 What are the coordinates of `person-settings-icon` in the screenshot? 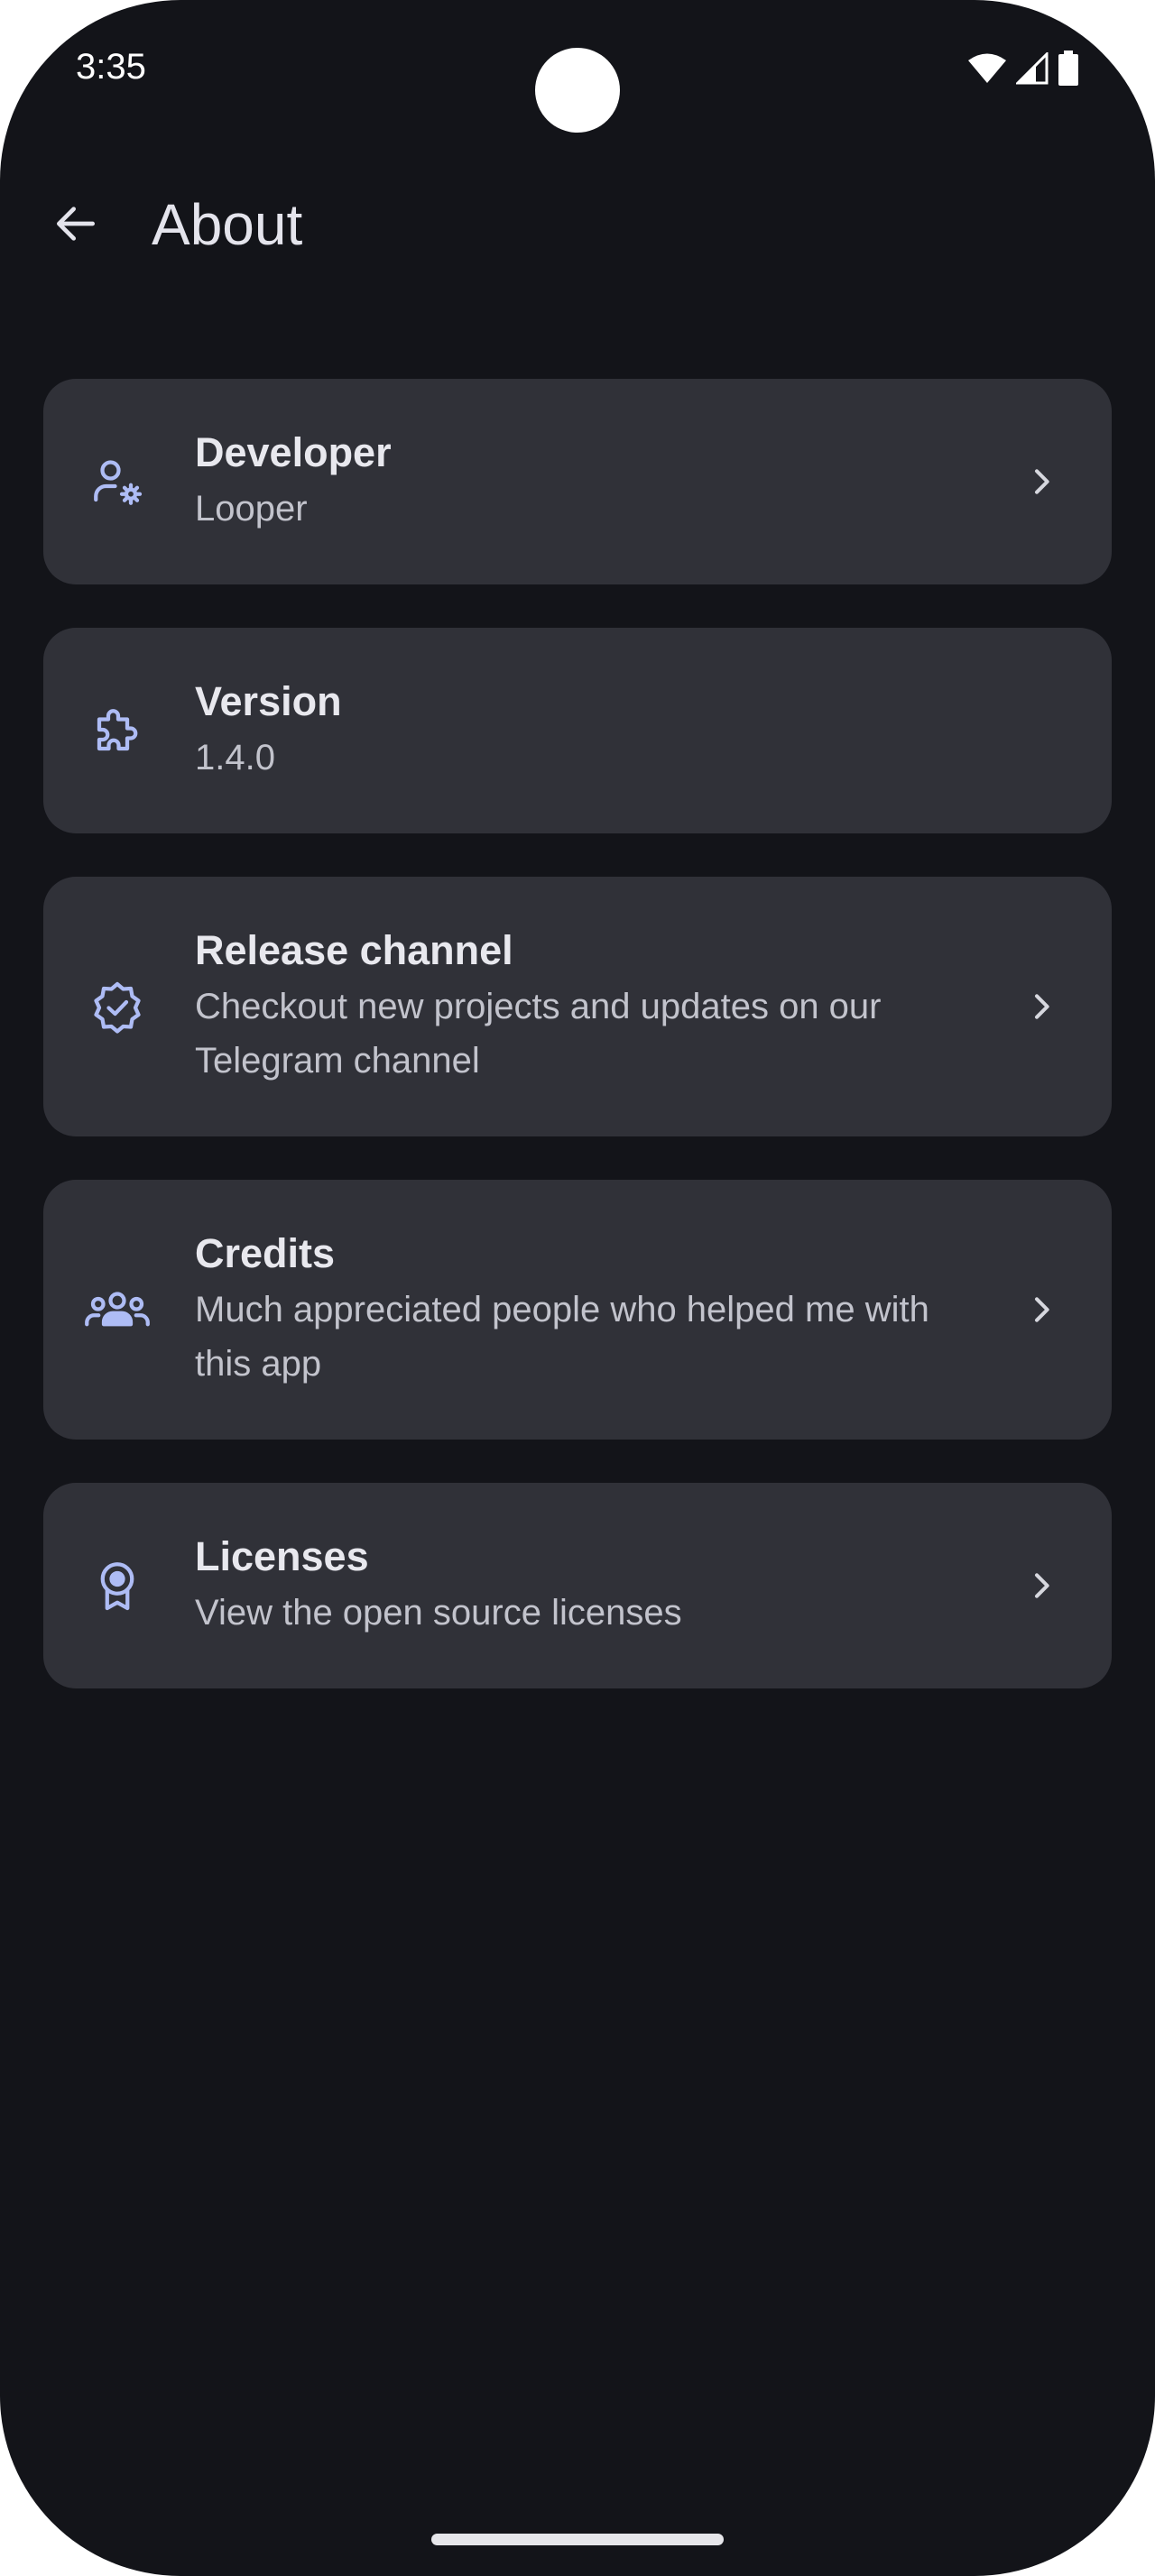 It's located at (117, 482).